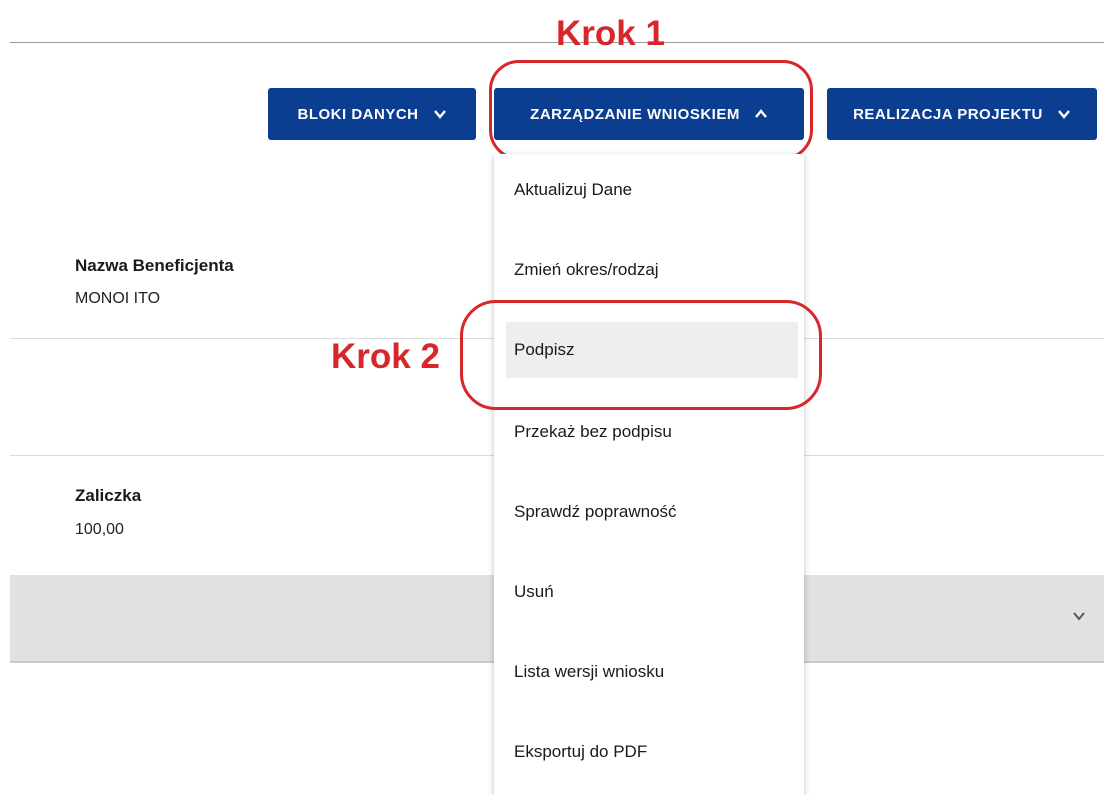 The width and height of the screenshot is (1104, 795). Describe the element at coordinates (385, 356) in the screenshot. I see `step-2-annotation: Krok 2` at that location.